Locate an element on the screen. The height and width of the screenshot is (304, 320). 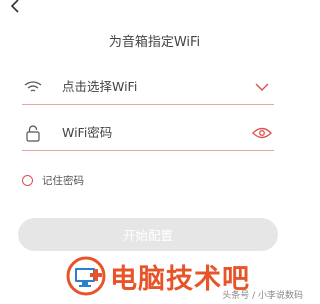
start-config-button: 开始配置 is located at coordinates (148, 234).